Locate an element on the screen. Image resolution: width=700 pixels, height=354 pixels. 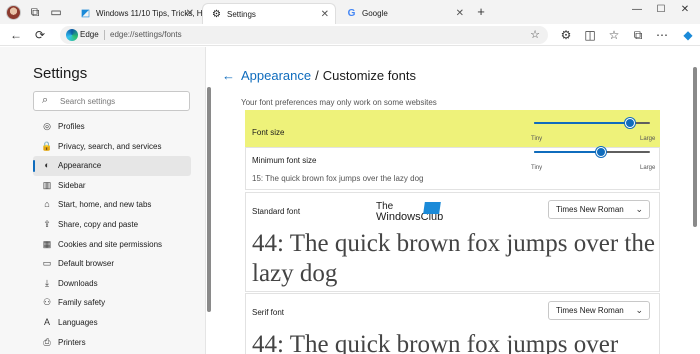
sidebar-item-sidebar: ▥ Sidebar is located at coordinates (112, 186).